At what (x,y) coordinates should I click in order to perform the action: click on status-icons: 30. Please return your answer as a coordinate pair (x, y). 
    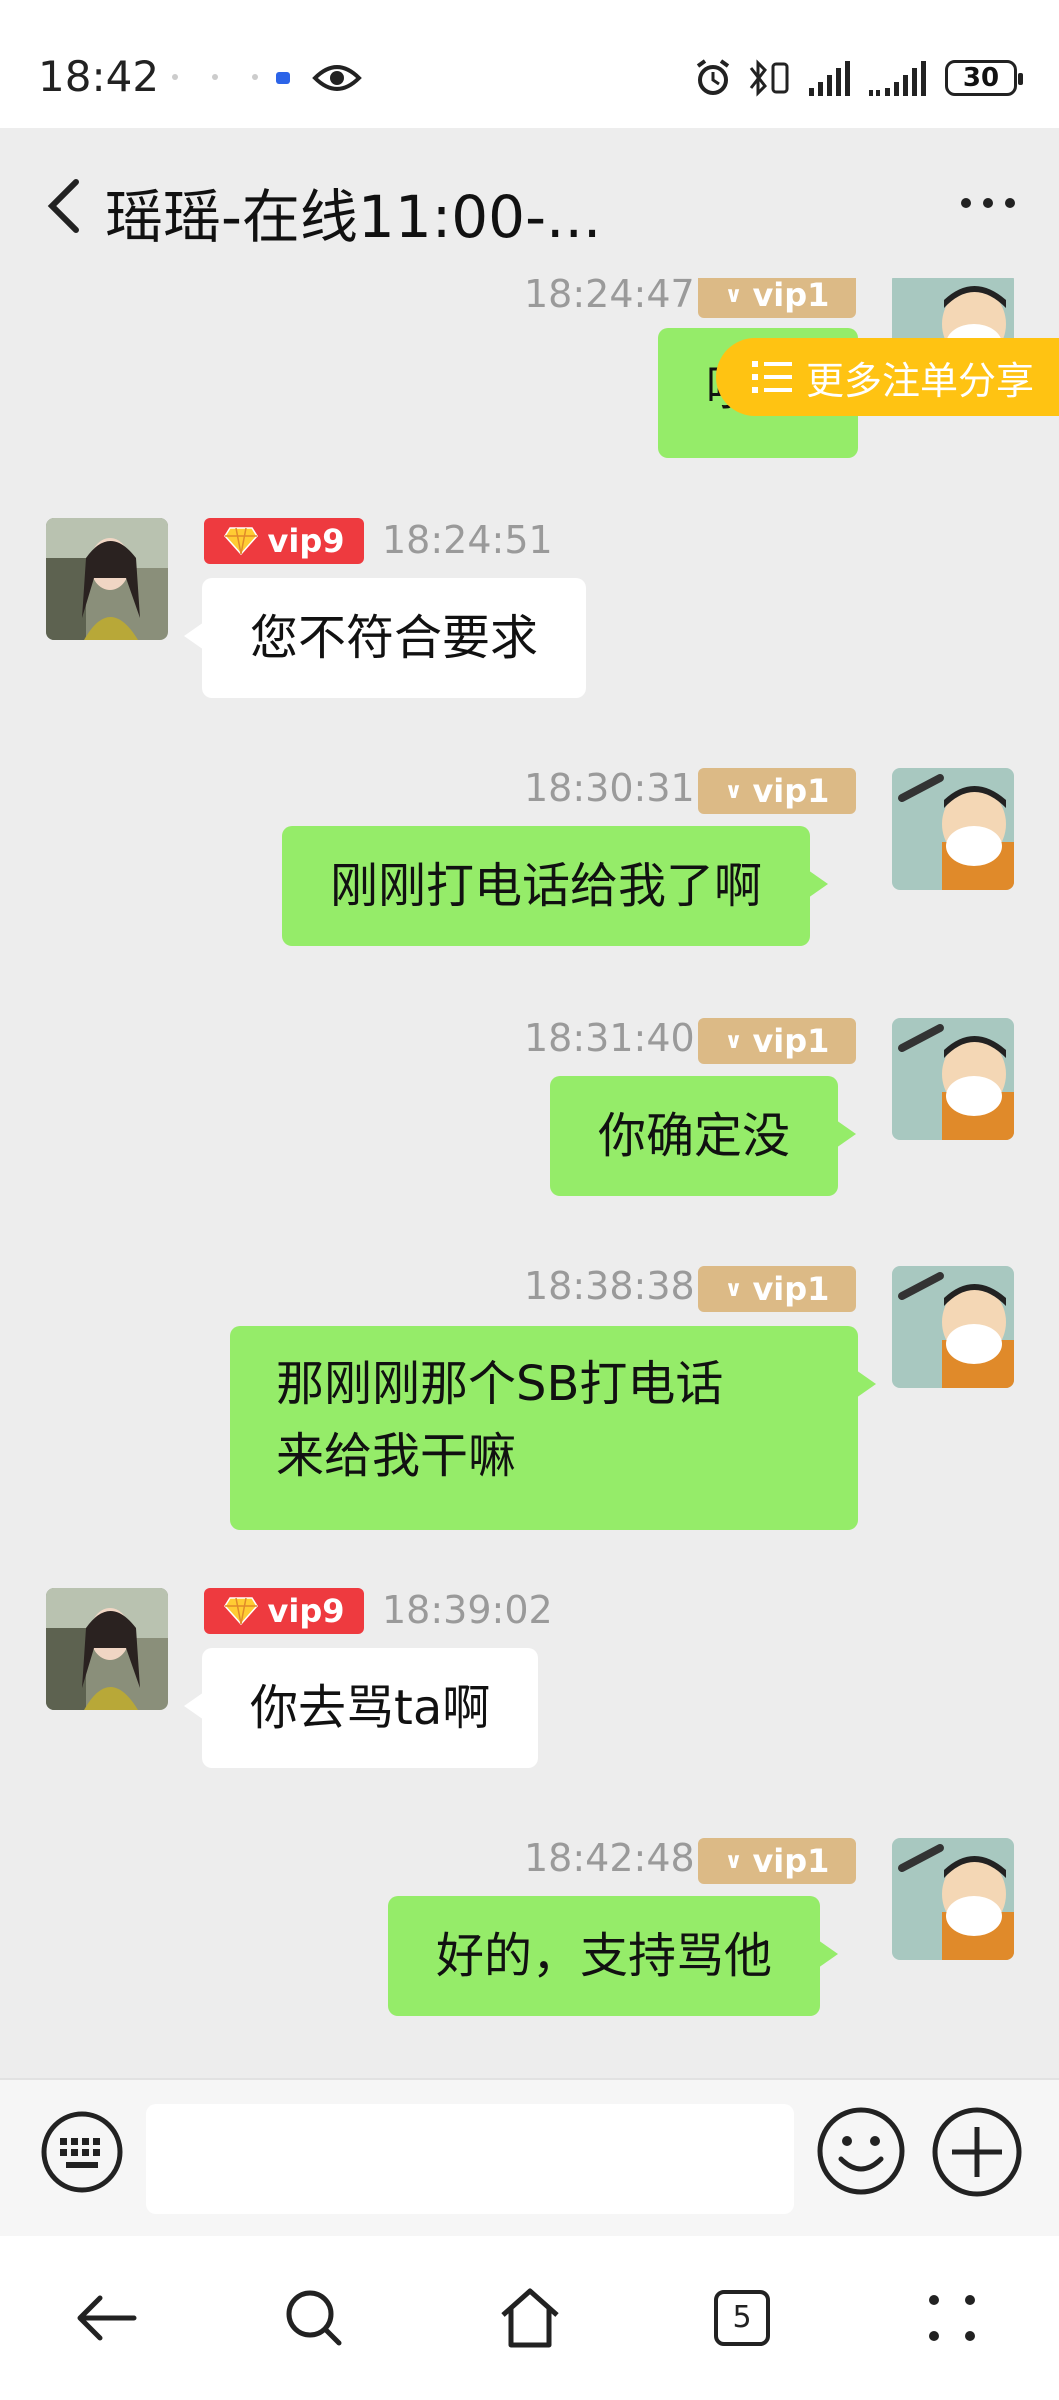
    Looking at the image, I should click on (858, 78).